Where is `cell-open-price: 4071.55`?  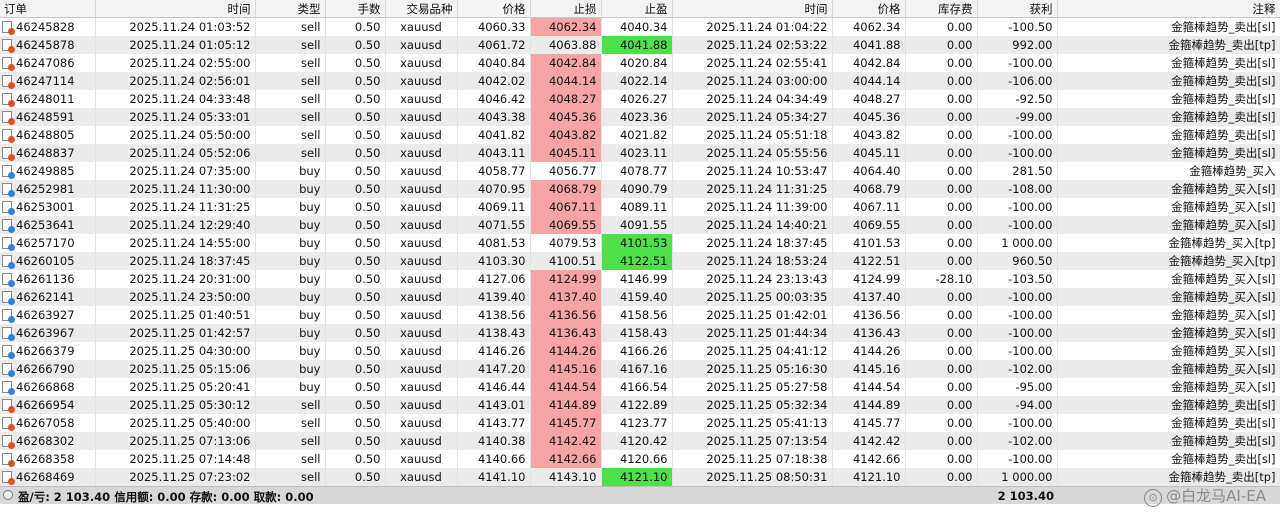
cell-open-price: 4071.55 is located at coordinates (494, 225).